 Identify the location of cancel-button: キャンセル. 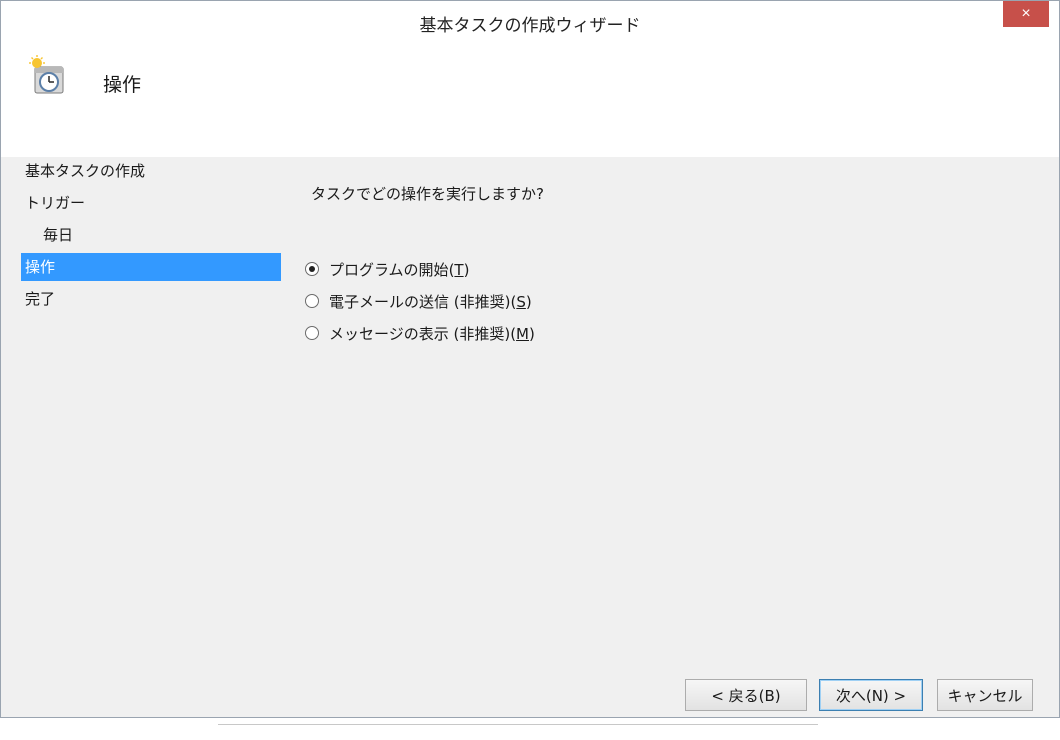
(985, 695).